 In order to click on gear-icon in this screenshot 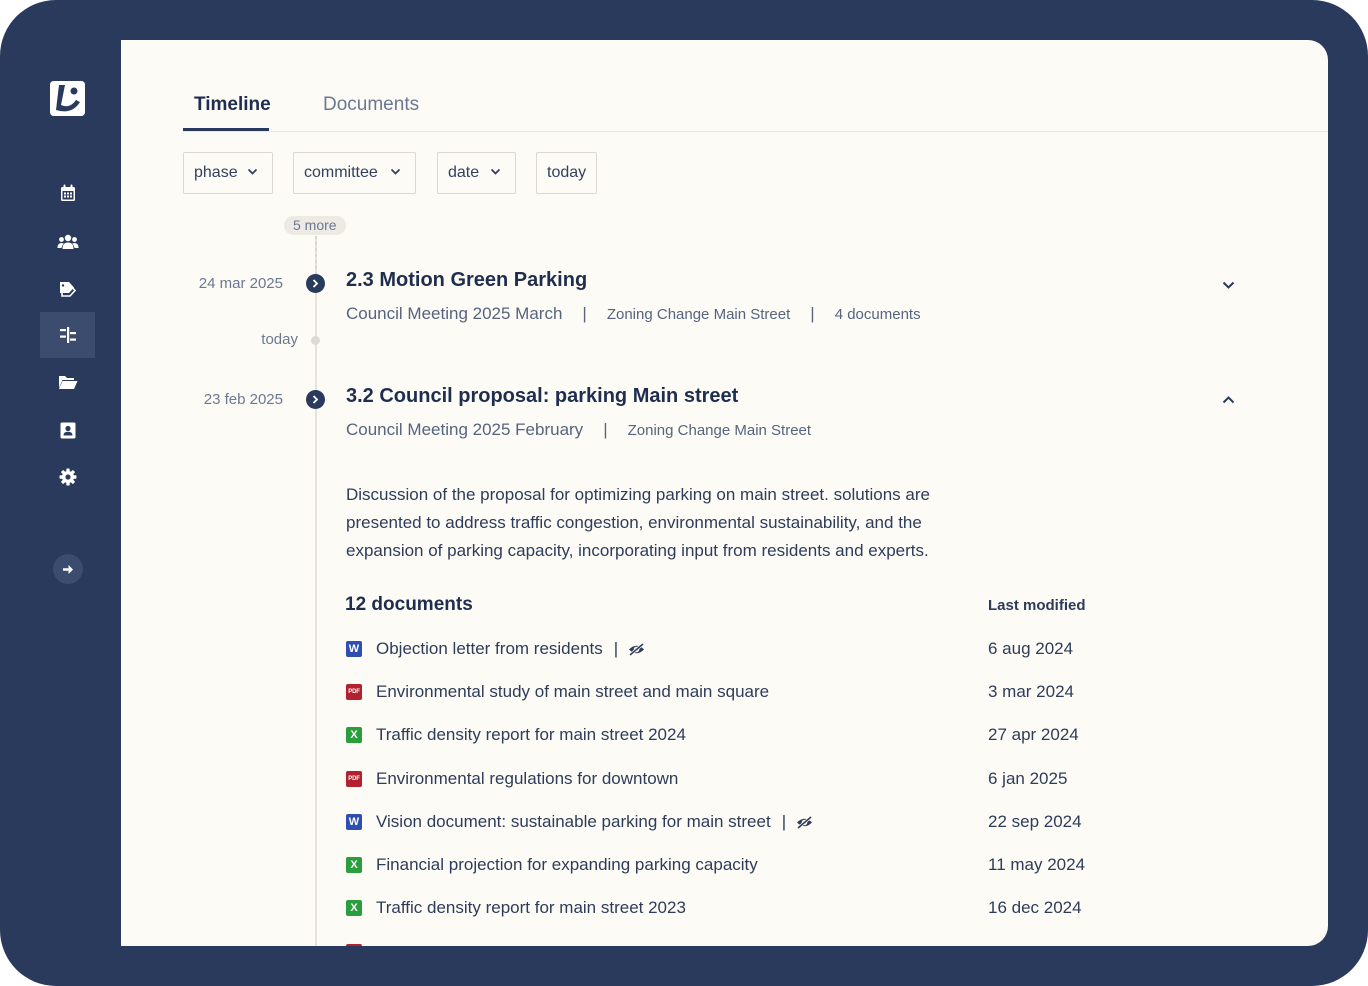, I will do `click(67, 477)`.